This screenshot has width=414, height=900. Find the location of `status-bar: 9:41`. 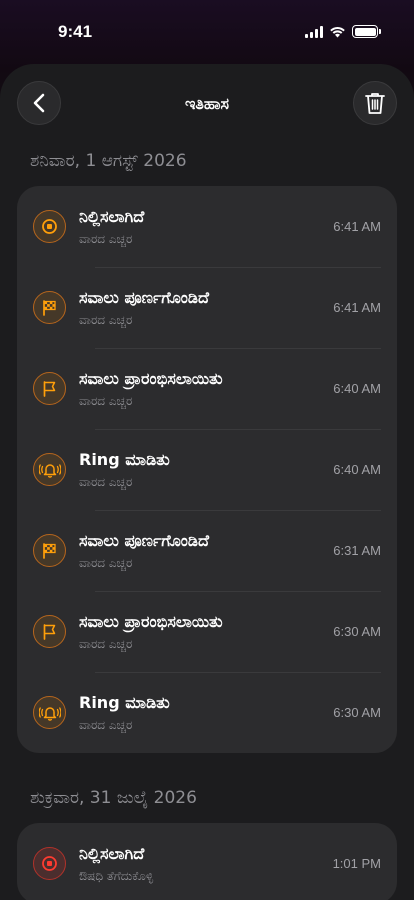

status-bar: 9:41 is located at coordinates (207, 32).